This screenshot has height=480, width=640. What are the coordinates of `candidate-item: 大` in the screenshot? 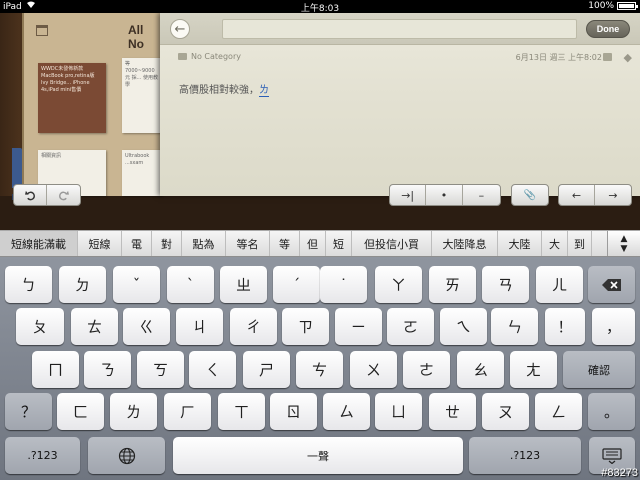 It's located at (555, 243).